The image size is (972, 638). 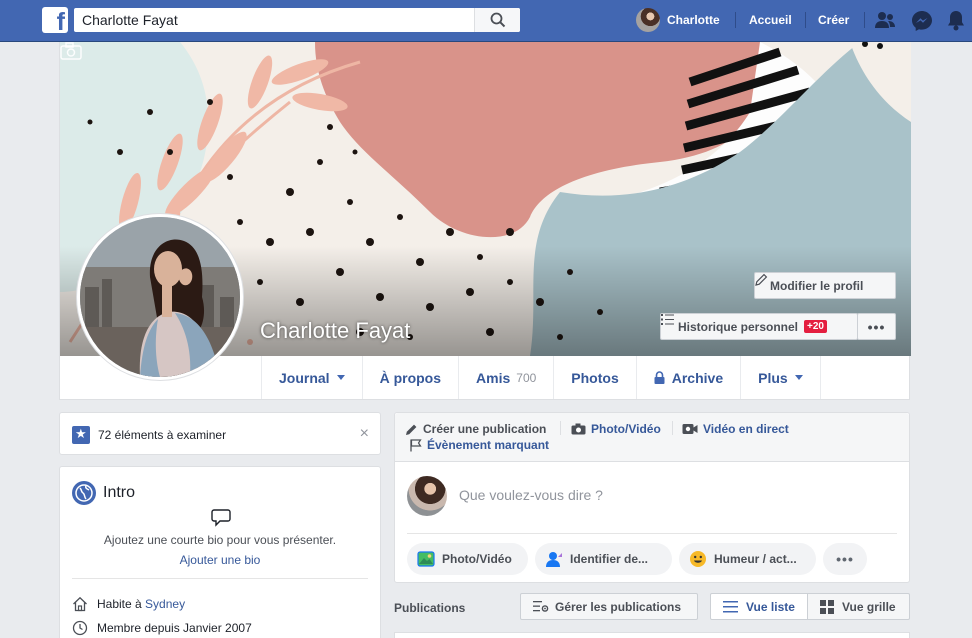 I want to click on composer-more-pill: •••, so click(x=845, y=559).